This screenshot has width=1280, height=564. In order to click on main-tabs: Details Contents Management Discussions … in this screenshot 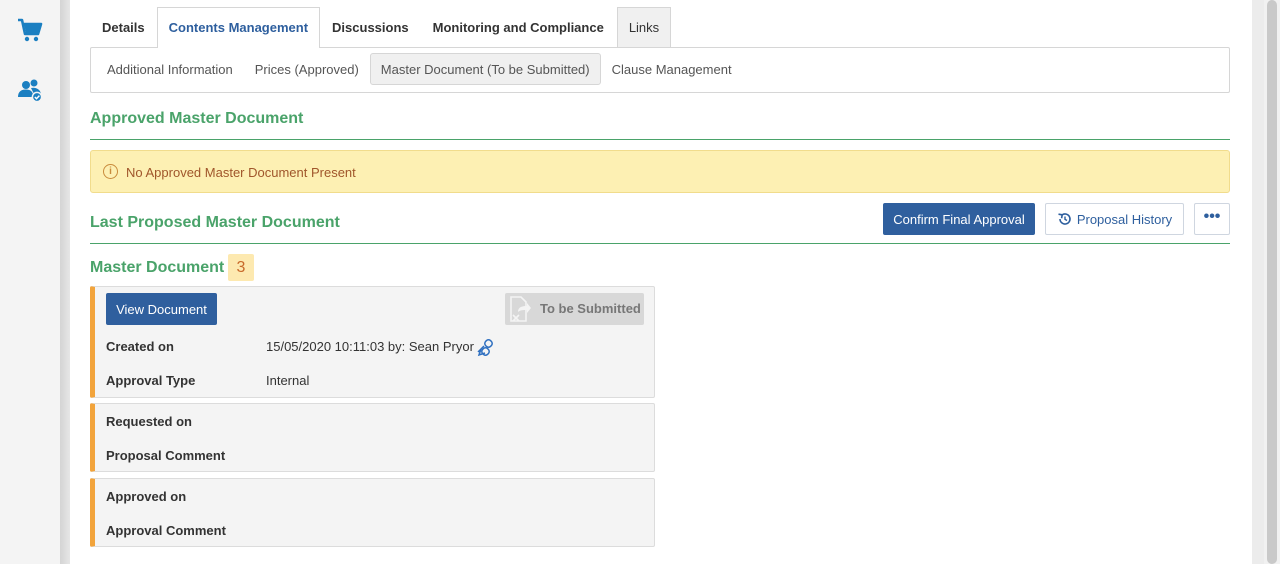, I will do `click(381, 27)`.